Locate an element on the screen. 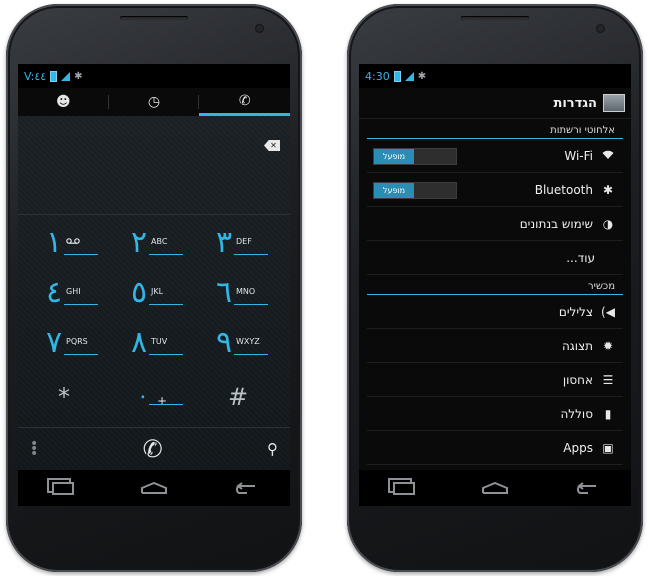 The width and height of the screenshot is (650, 576). status-bar: V:٤٤ ✱ is located at coordinates (154, 76).